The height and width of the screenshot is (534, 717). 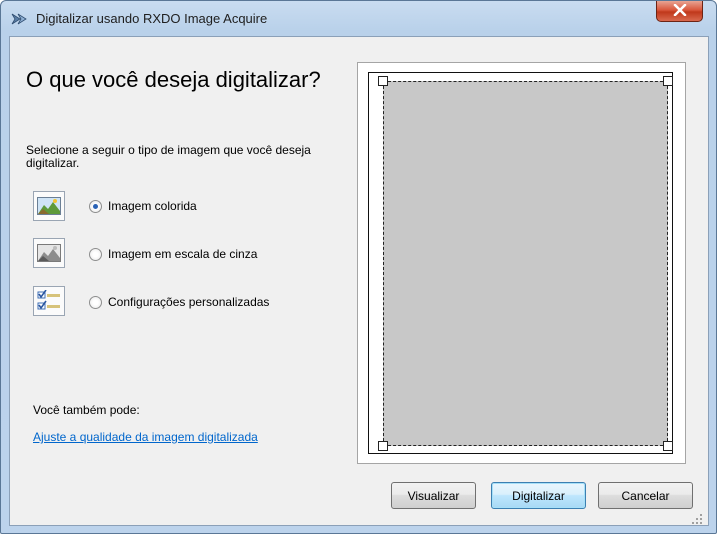 I want to click on color-image-icon, so click(x=49, y=206).